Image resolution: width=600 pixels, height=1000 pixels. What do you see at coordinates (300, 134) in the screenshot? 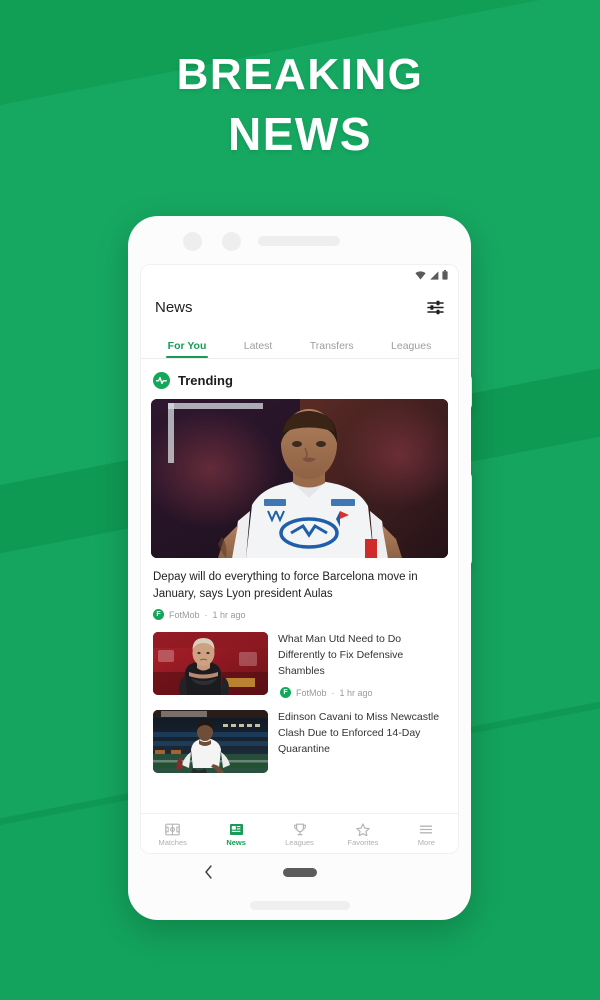
I see `promo-headline-line-2: NEWS` at bounding box center [300, 134].